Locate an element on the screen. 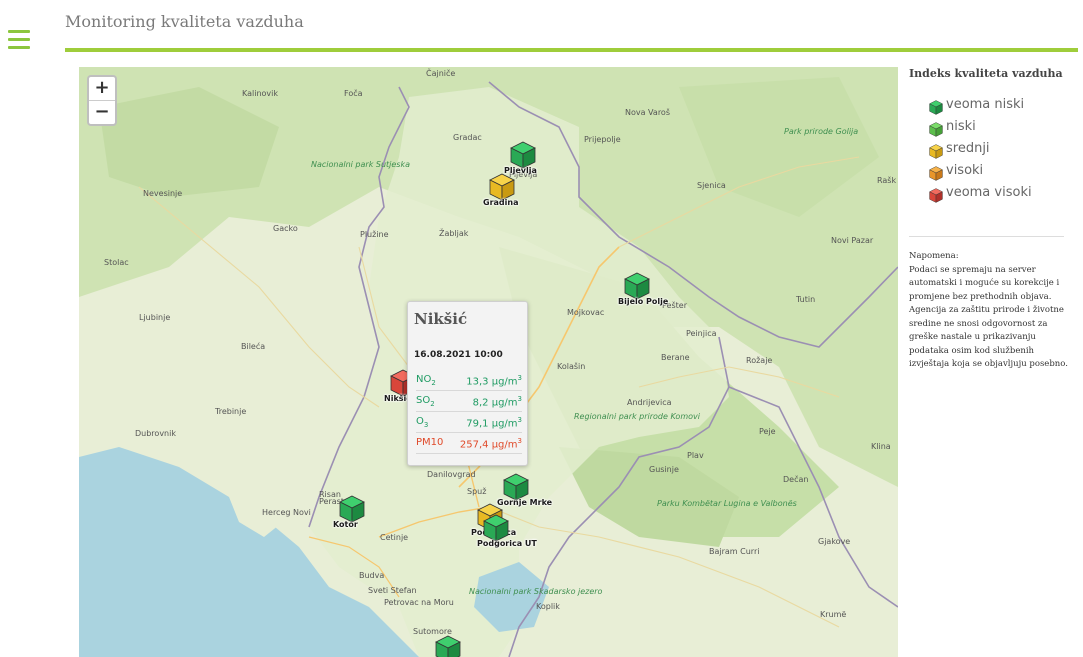 Image resolution: width=1083 pixels, height=657 pixels. legend-label: veoma visoki is located at coordinates (989, 192).